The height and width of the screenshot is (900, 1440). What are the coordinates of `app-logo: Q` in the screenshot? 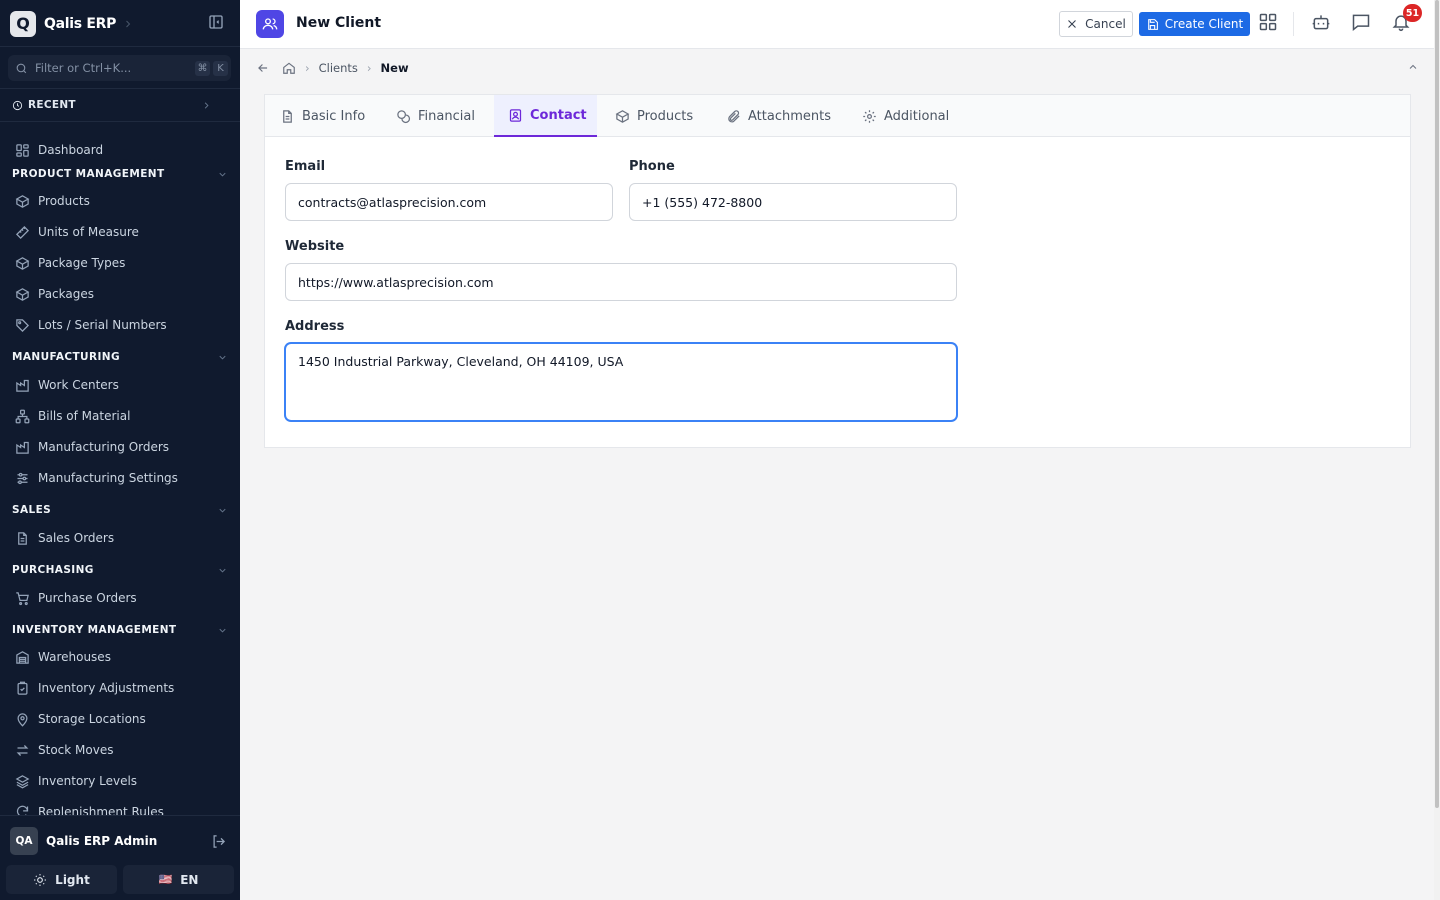 It's located at (23, 23).